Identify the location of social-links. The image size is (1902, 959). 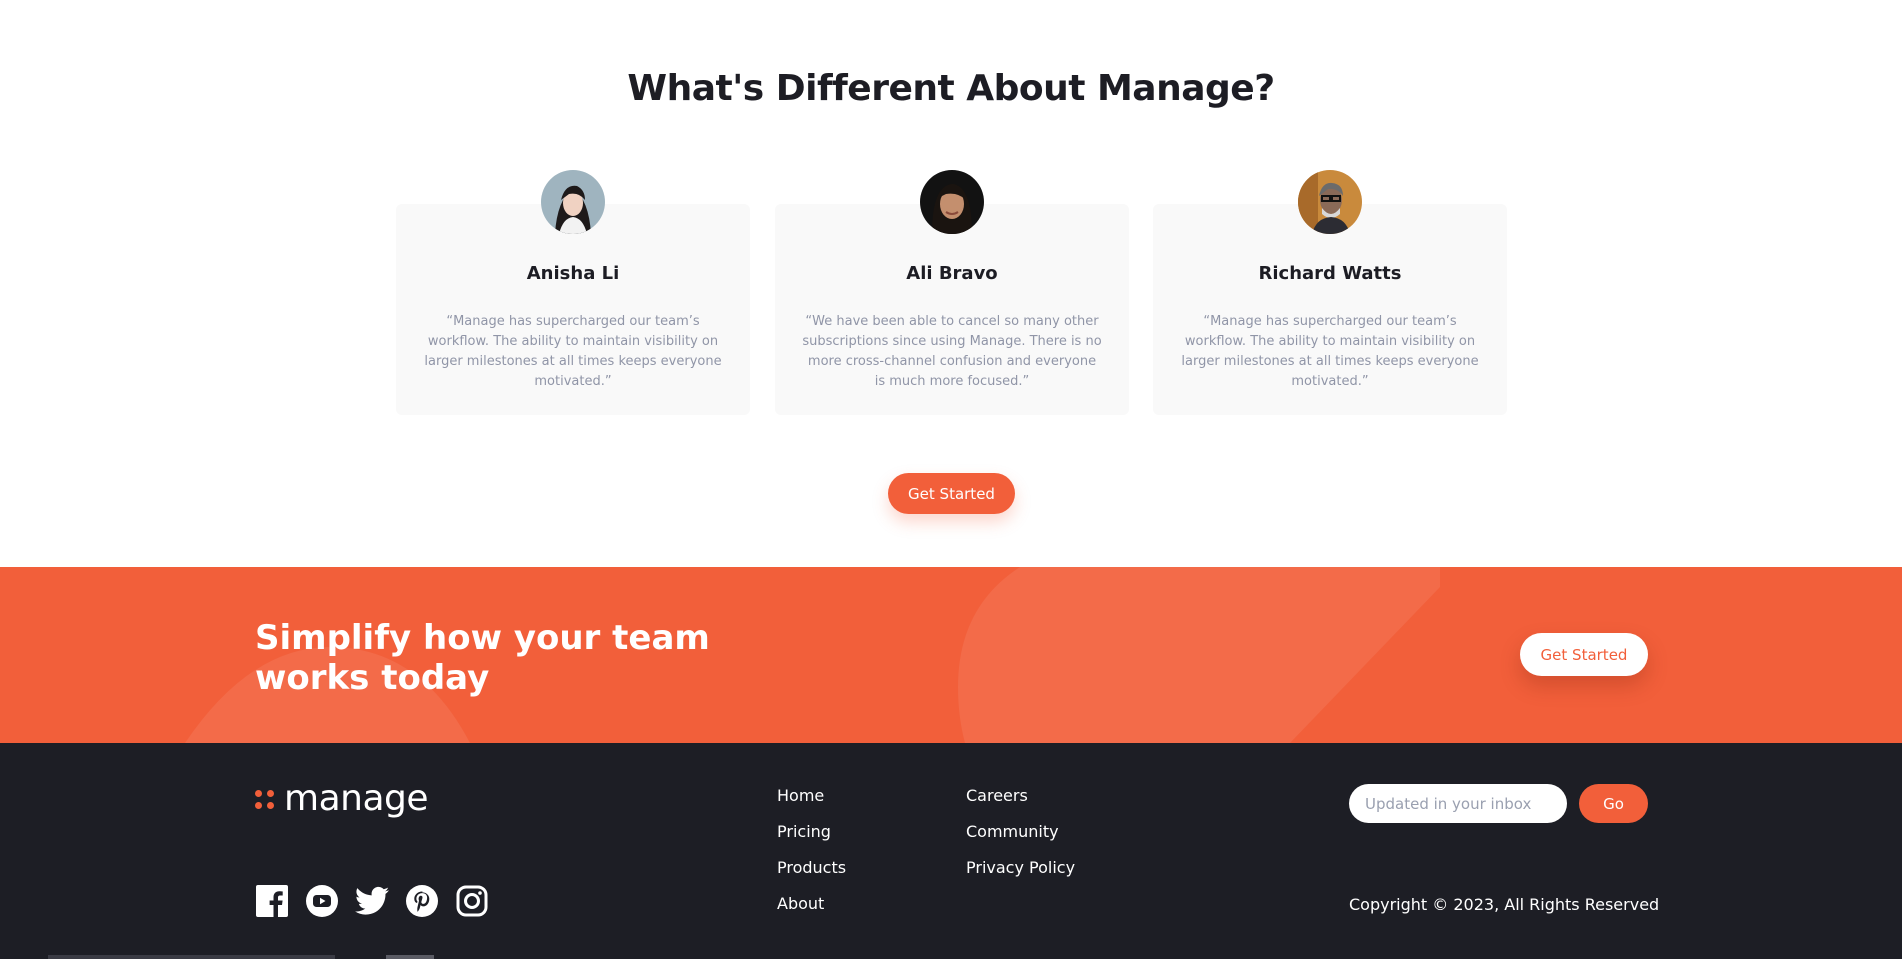
(372, 901).